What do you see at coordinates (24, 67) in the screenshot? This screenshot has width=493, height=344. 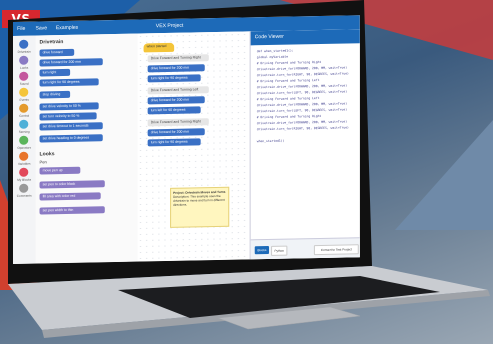 I see `category-label: Looks` at bounding box center [24, 67].